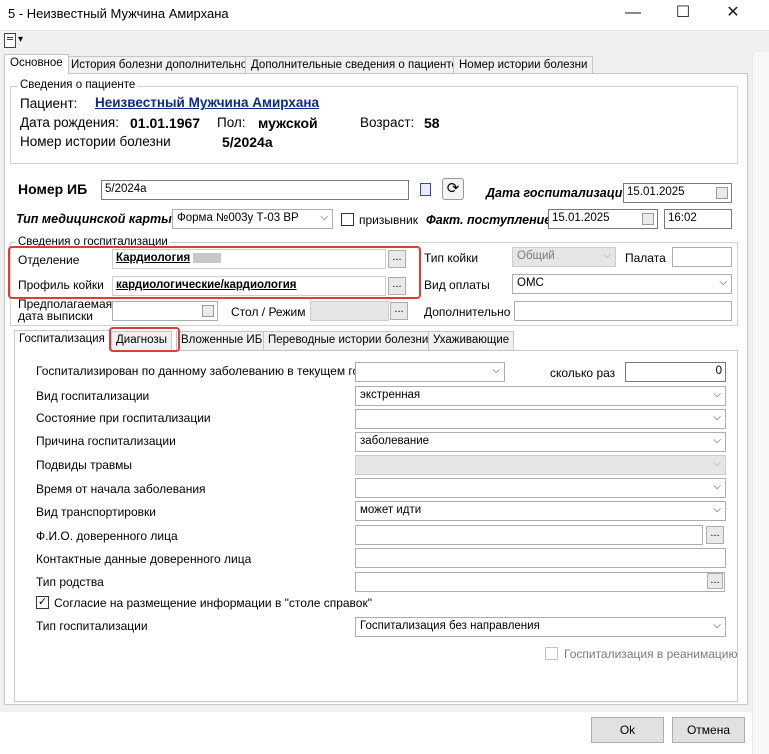 The image size is (769, 754). Describe the element at coordinates (471, 340) in the screenshot. I see `subtab-caregivers: Ухаживающие` at that location.